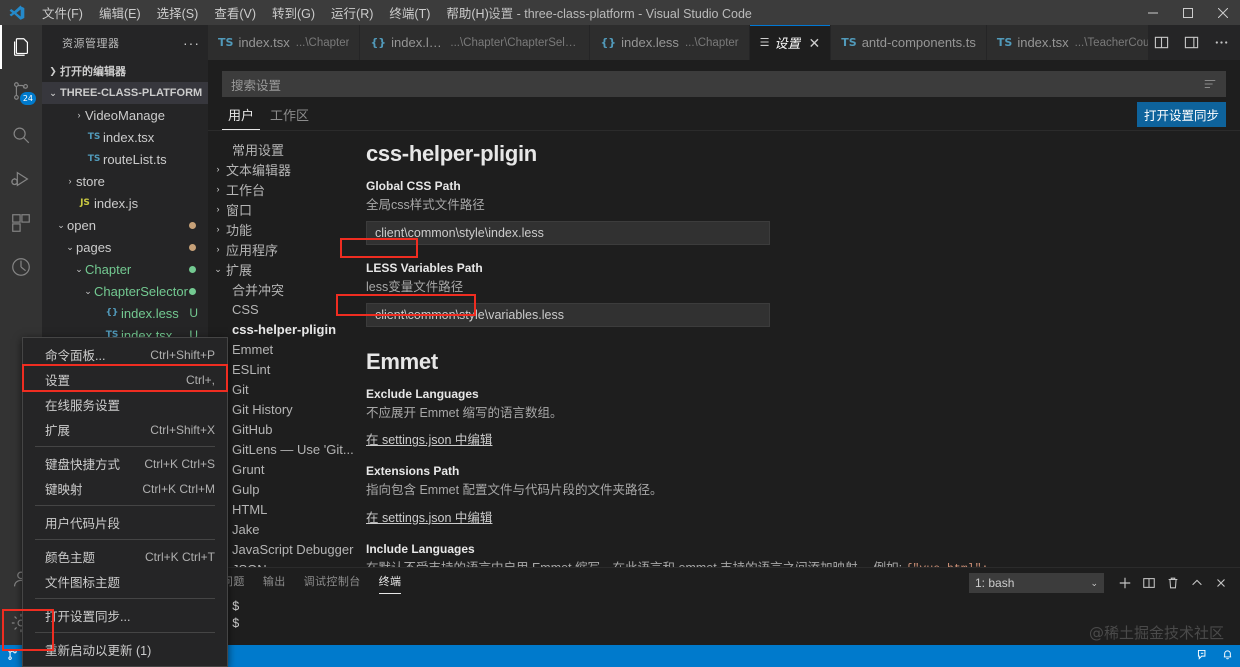 This screenshot has height=667, width=1240. Describe the element at coordinates (1227, 656) in the screenshot. I see `status-notifications` at that location.